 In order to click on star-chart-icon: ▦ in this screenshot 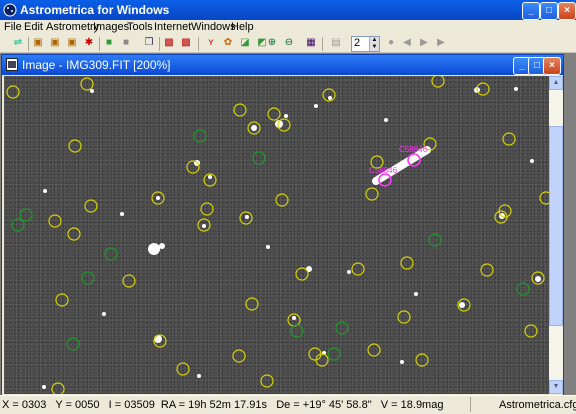, I will do `click(311, 43)`.